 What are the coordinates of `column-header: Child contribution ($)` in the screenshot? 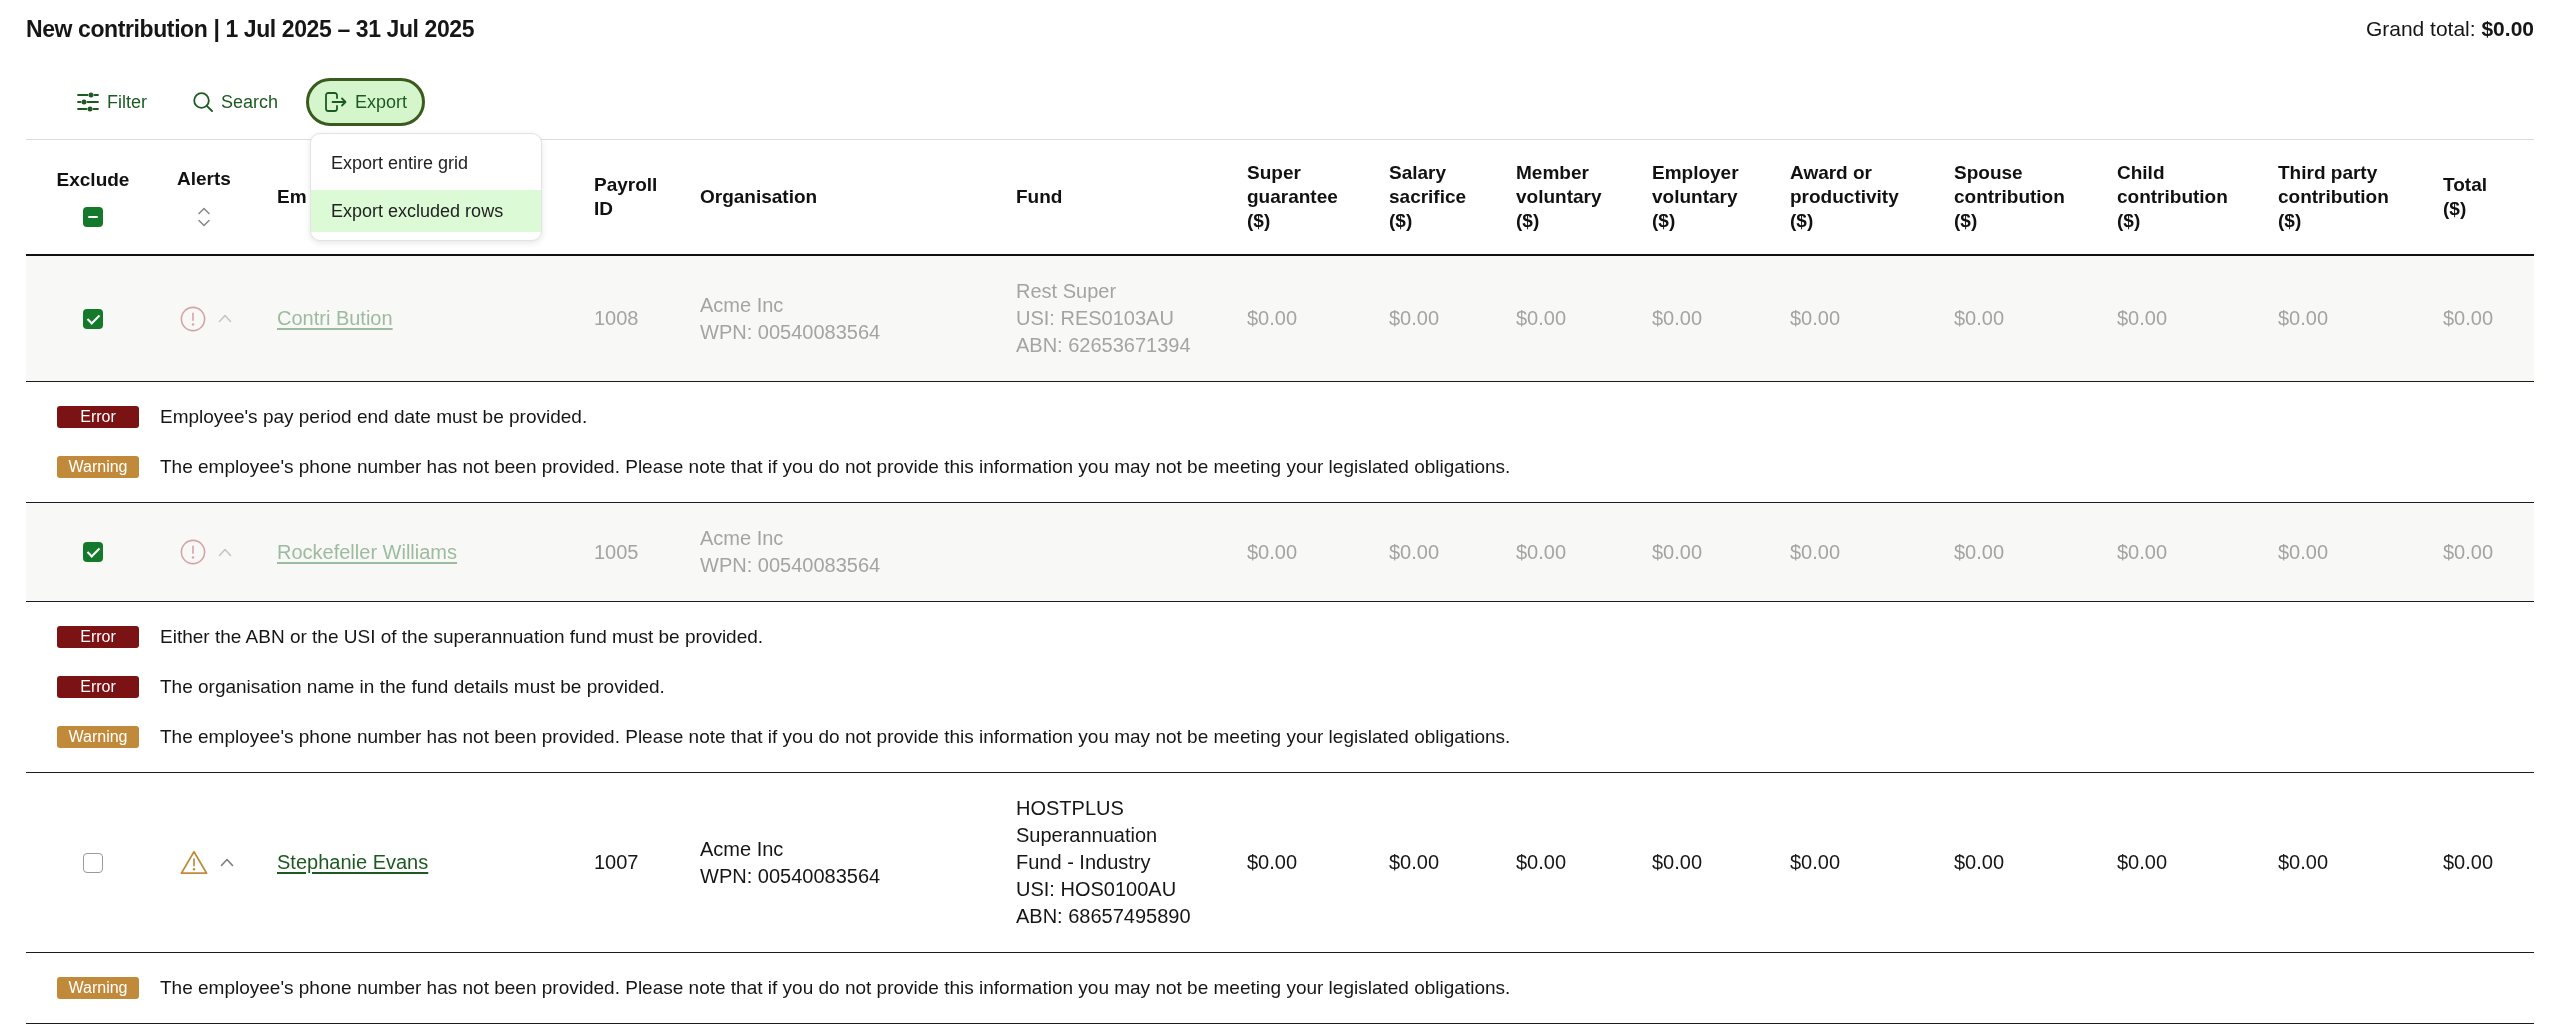 It's located at (2172, 197).